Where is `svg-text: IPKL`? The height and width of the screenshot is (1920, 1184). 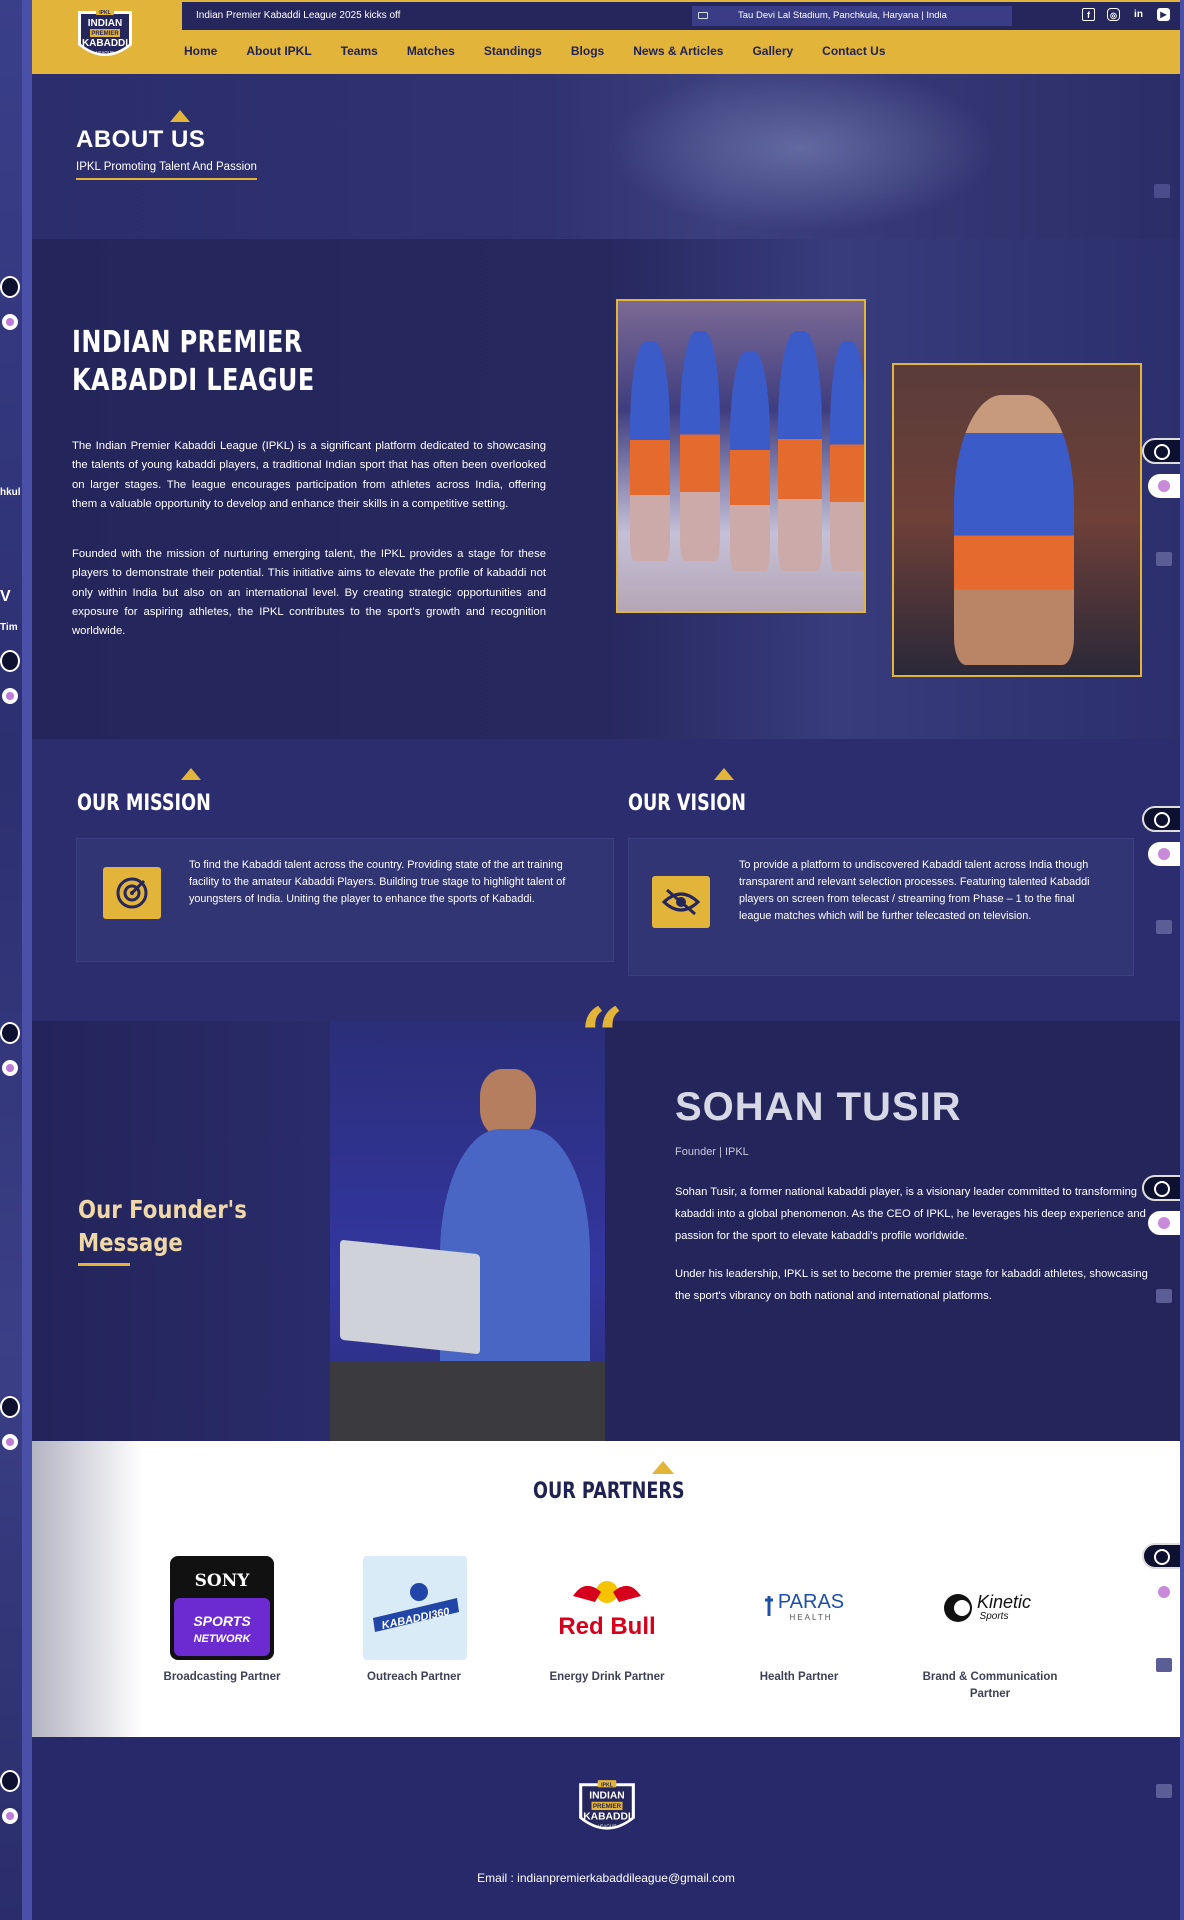
svg-text: IPKL is located at coordinates (104, 13).